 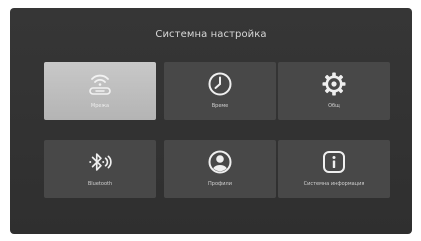 What do you see at coordinates (100, 106) in the screenshot?
I see `tile-network-label: Мрежа` at bounding box center [100, 106].